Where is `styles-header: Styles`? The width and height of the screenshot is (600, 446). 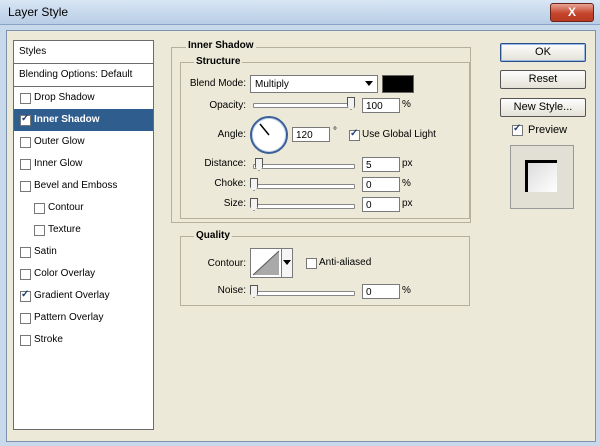
styles-header: Styles is located at coordinates (83, 52).